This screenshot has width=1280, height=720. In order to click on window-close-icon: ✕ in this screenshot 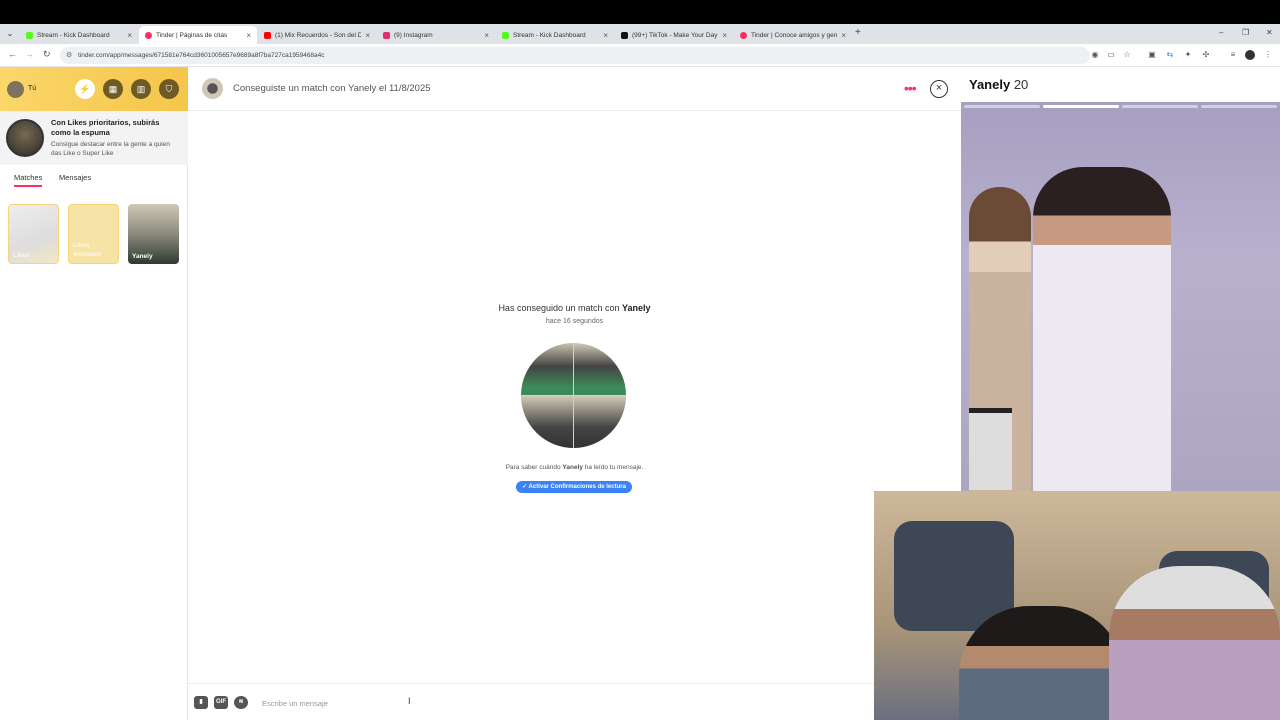, I will do `click(1269, 32)`.